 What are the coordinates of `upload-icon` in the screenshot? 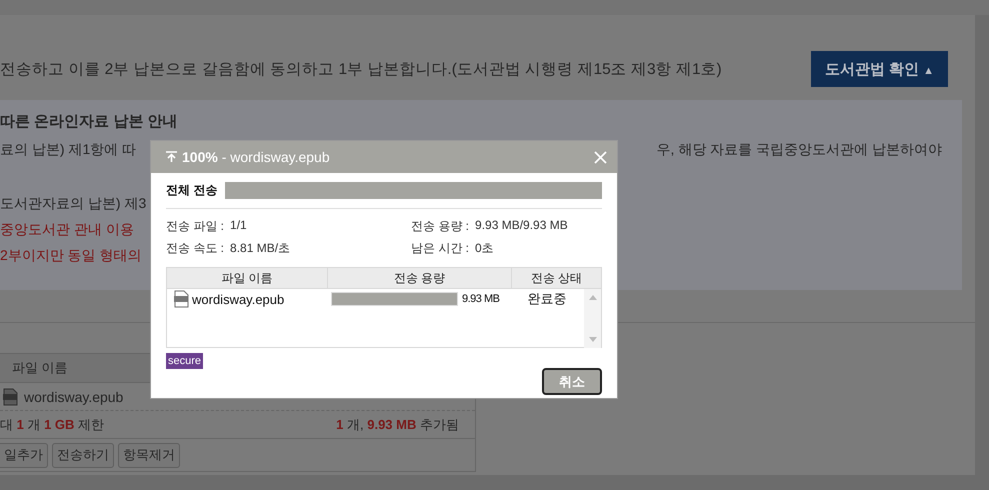 It's located at (171, 157).